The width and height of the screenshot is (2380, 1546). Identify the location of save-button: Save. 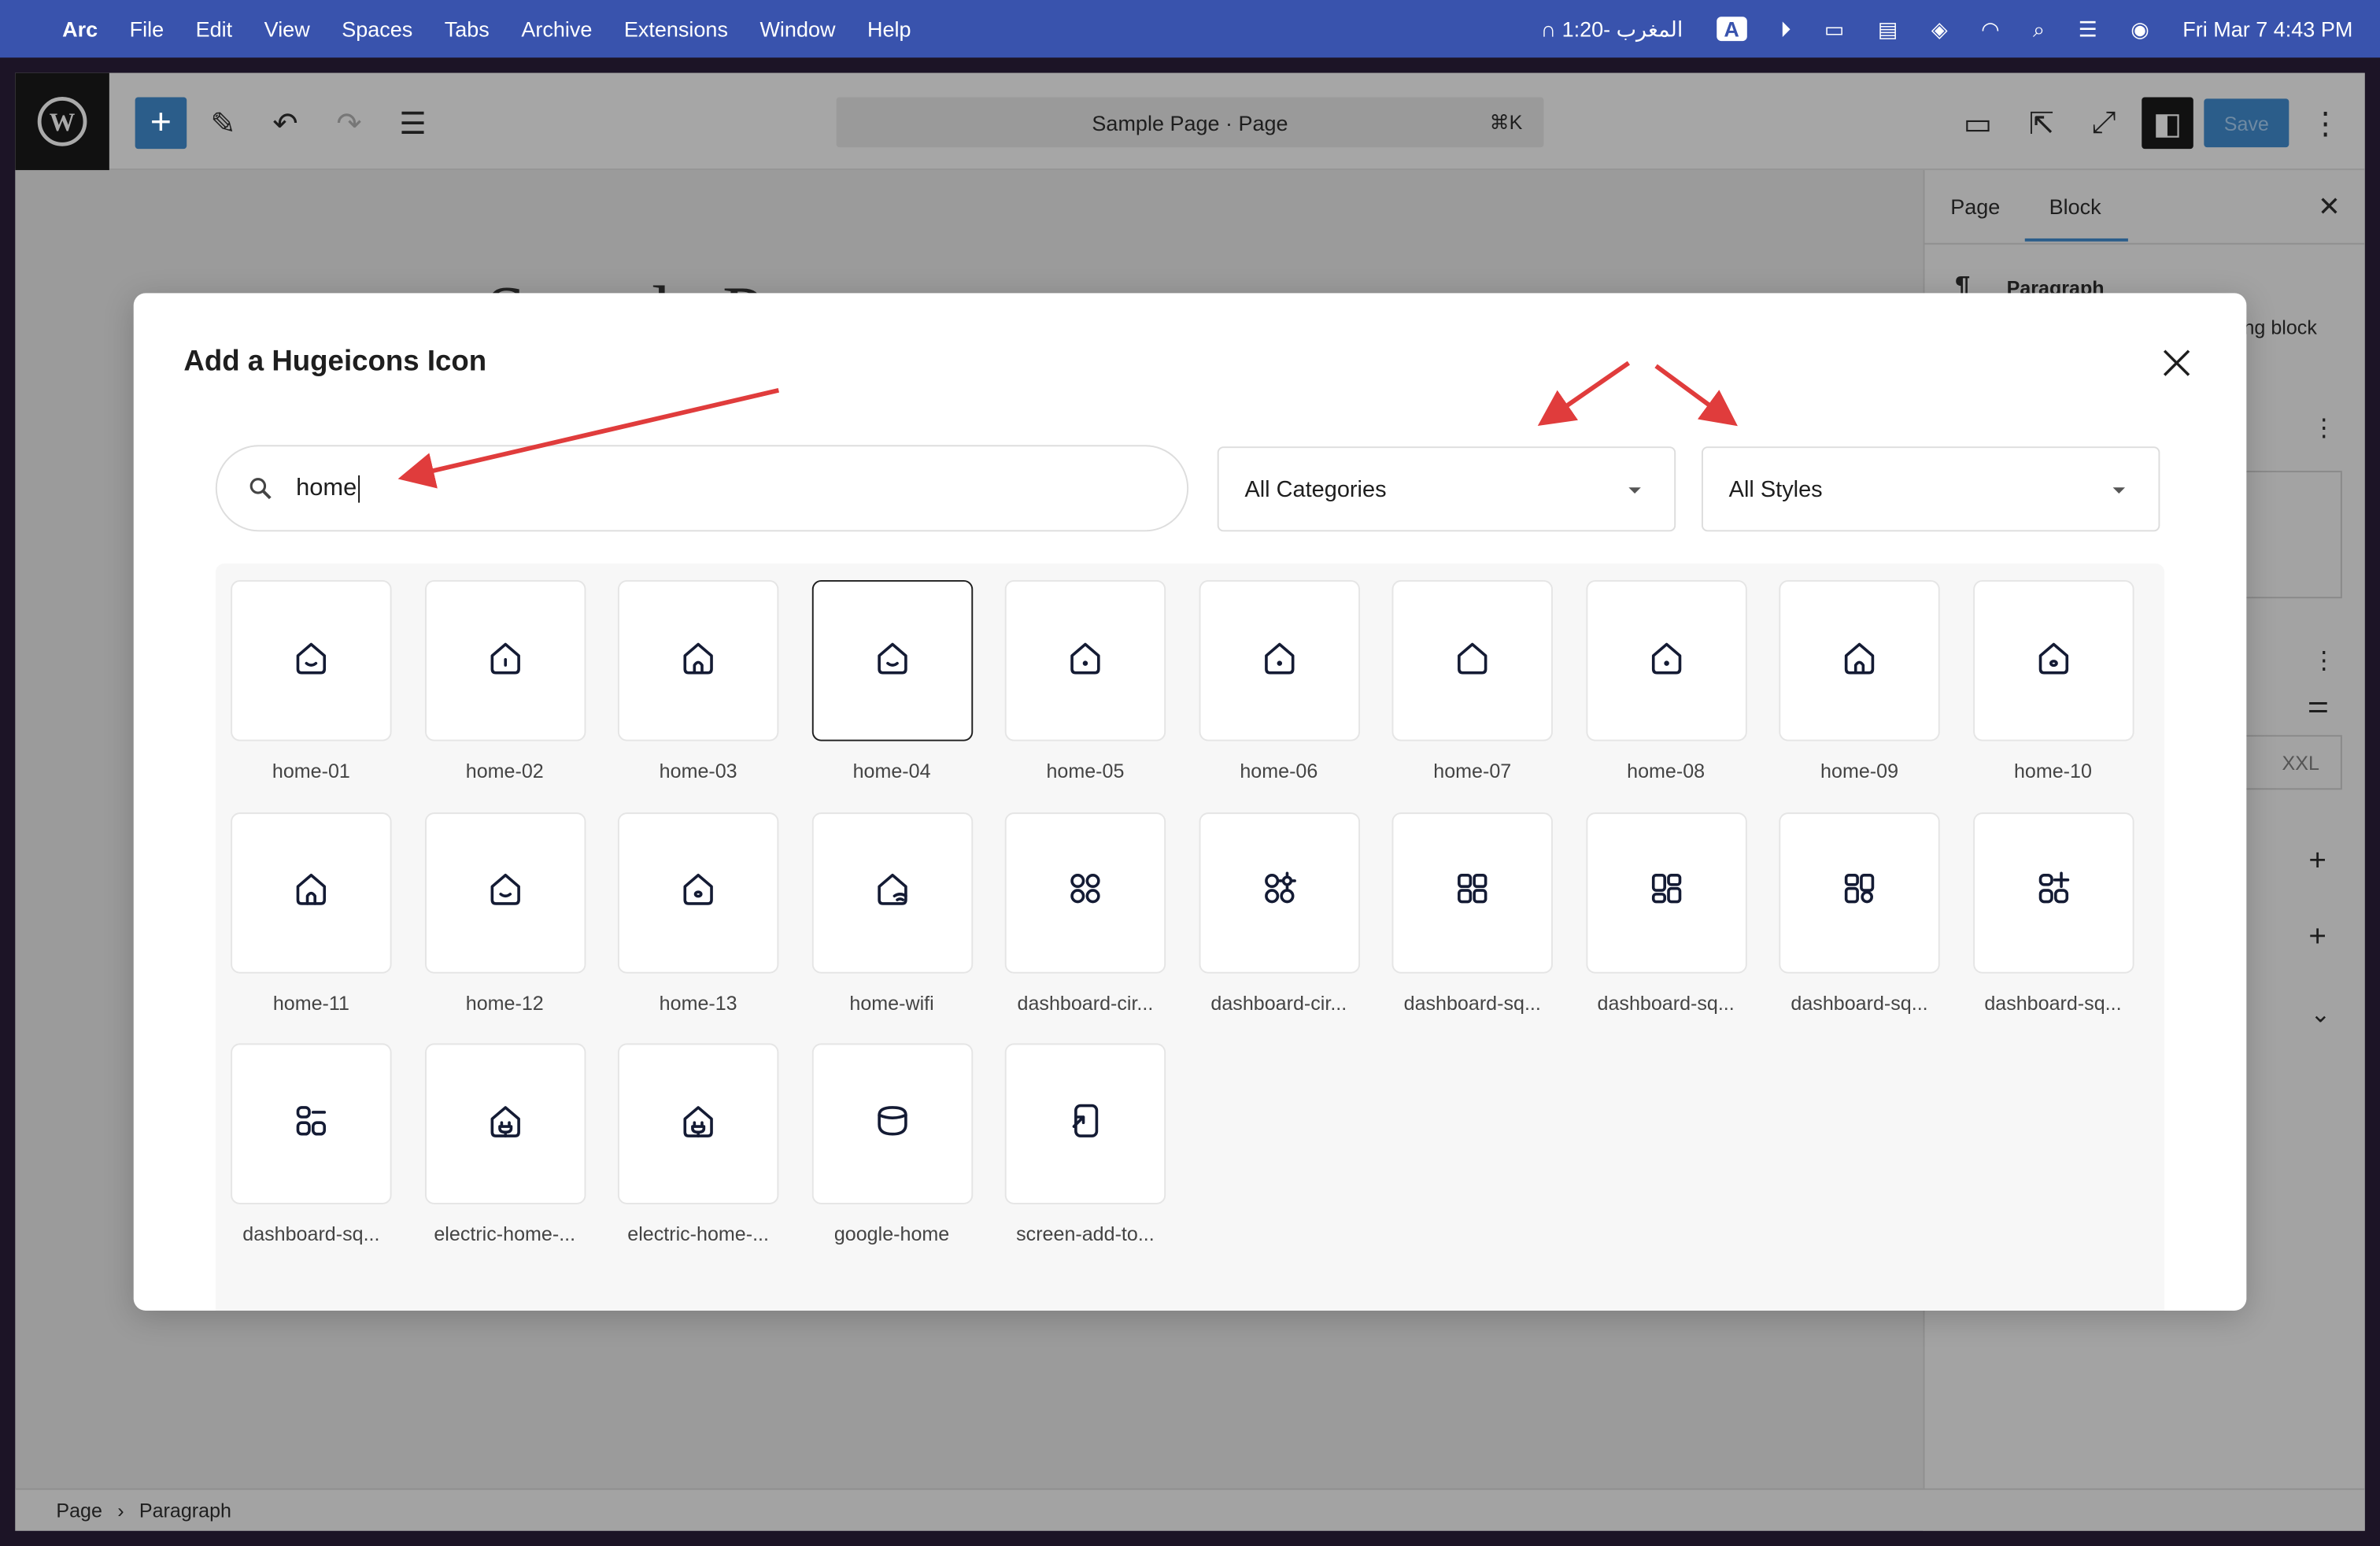
(2246, 123).